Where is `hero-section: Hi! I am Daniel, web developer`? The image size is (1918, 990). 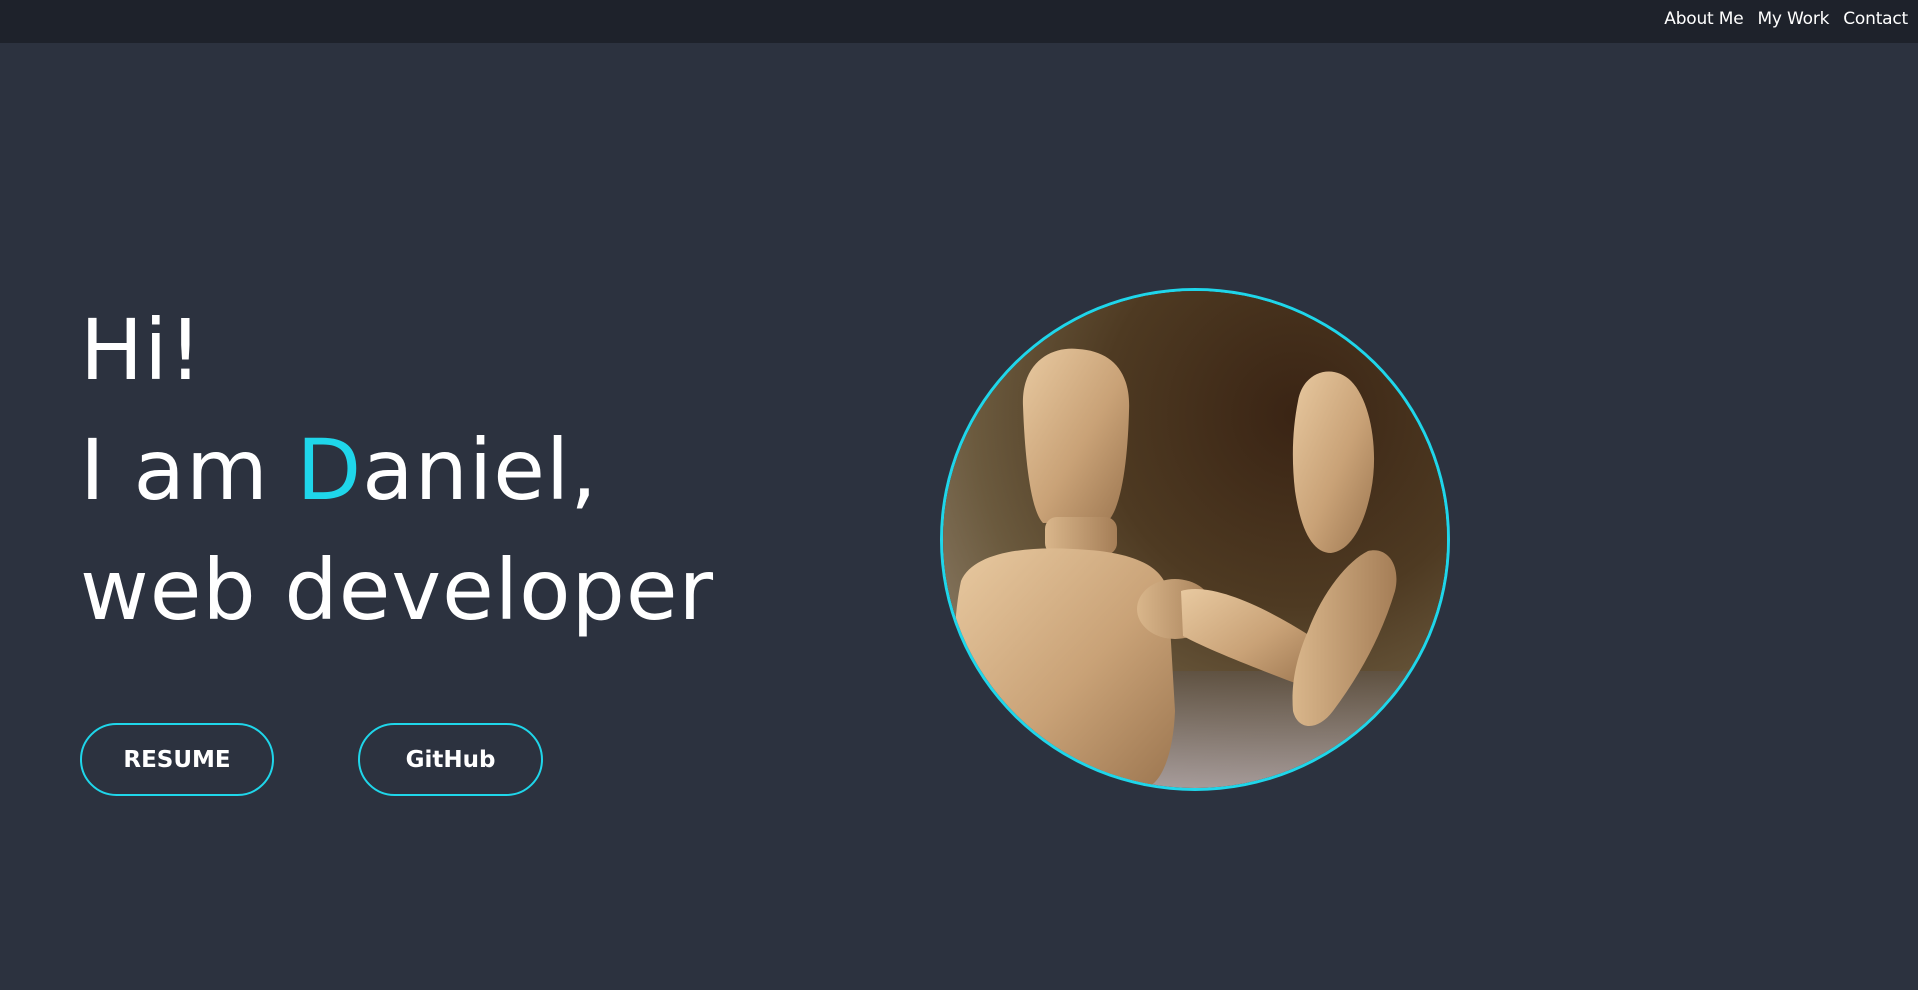
hero-section: Hi! I am Daniel, web developer is located at coordinates (397, 470).